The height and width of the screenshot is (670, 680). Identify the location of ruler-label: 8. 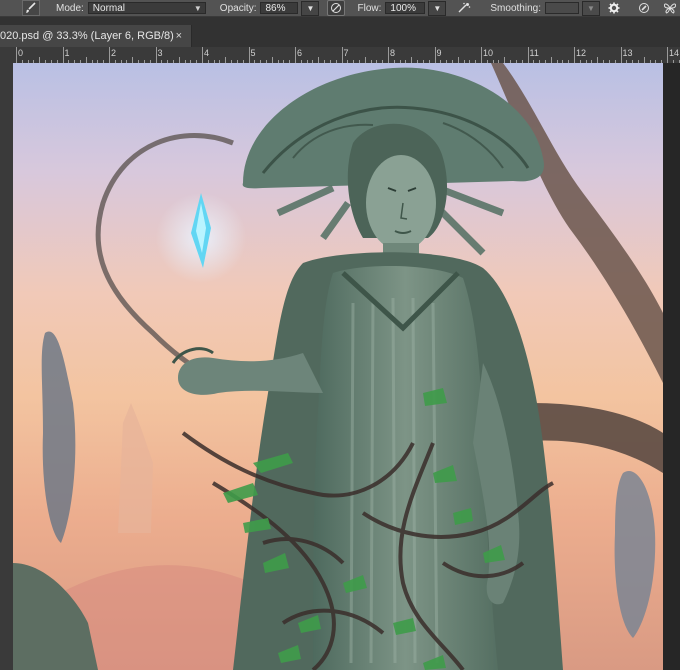
(393, 53).